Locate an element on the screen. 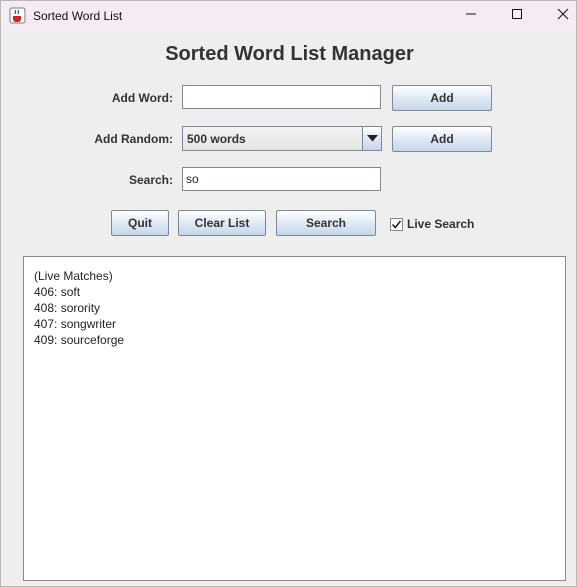 The image size is (577, 587). add-word-input is located at coordinates (281, 97).